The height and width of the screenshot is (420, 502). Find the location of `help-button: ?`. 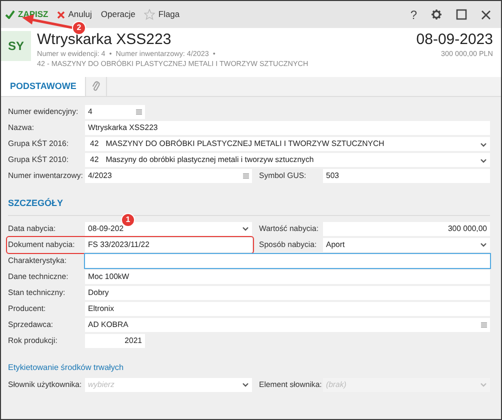

help-button: ? is located at coordinates (413, 14).